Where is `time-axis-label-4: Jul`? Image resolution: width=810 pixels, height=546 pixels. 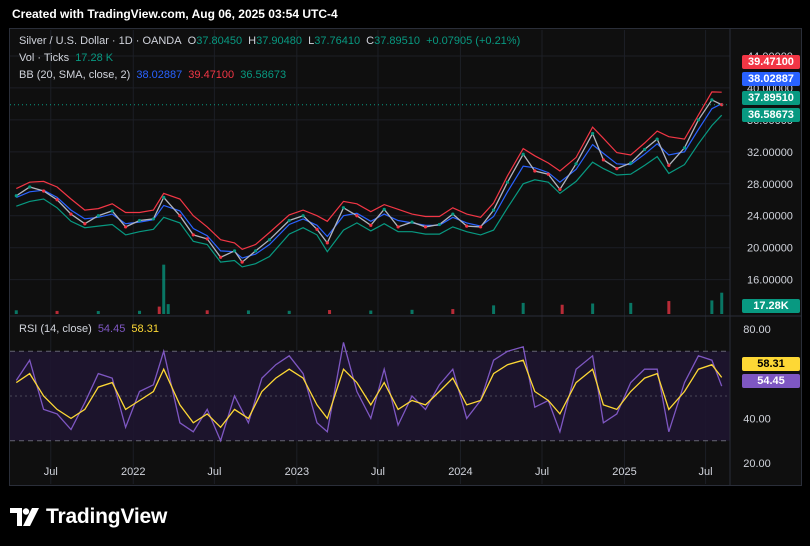
time-axis-label-4: Jul is located at coordinates (378, 472).